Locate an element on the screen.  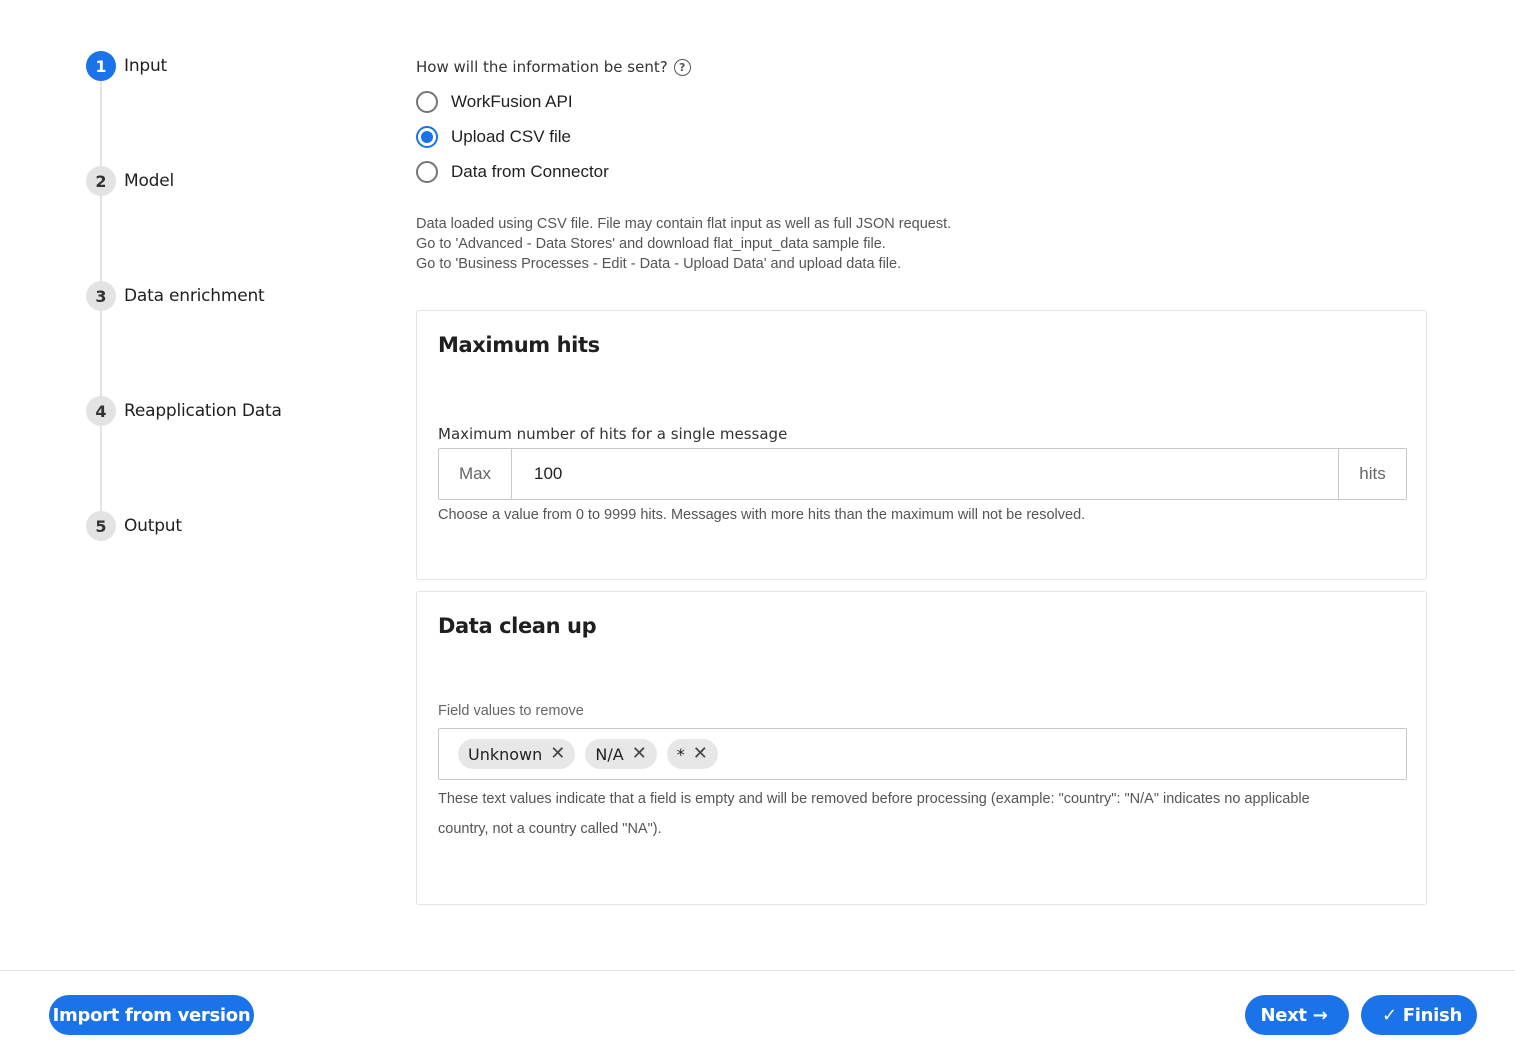
step-reapplication-data: 4 Reapplication Data is located at coordinates (184, 411).